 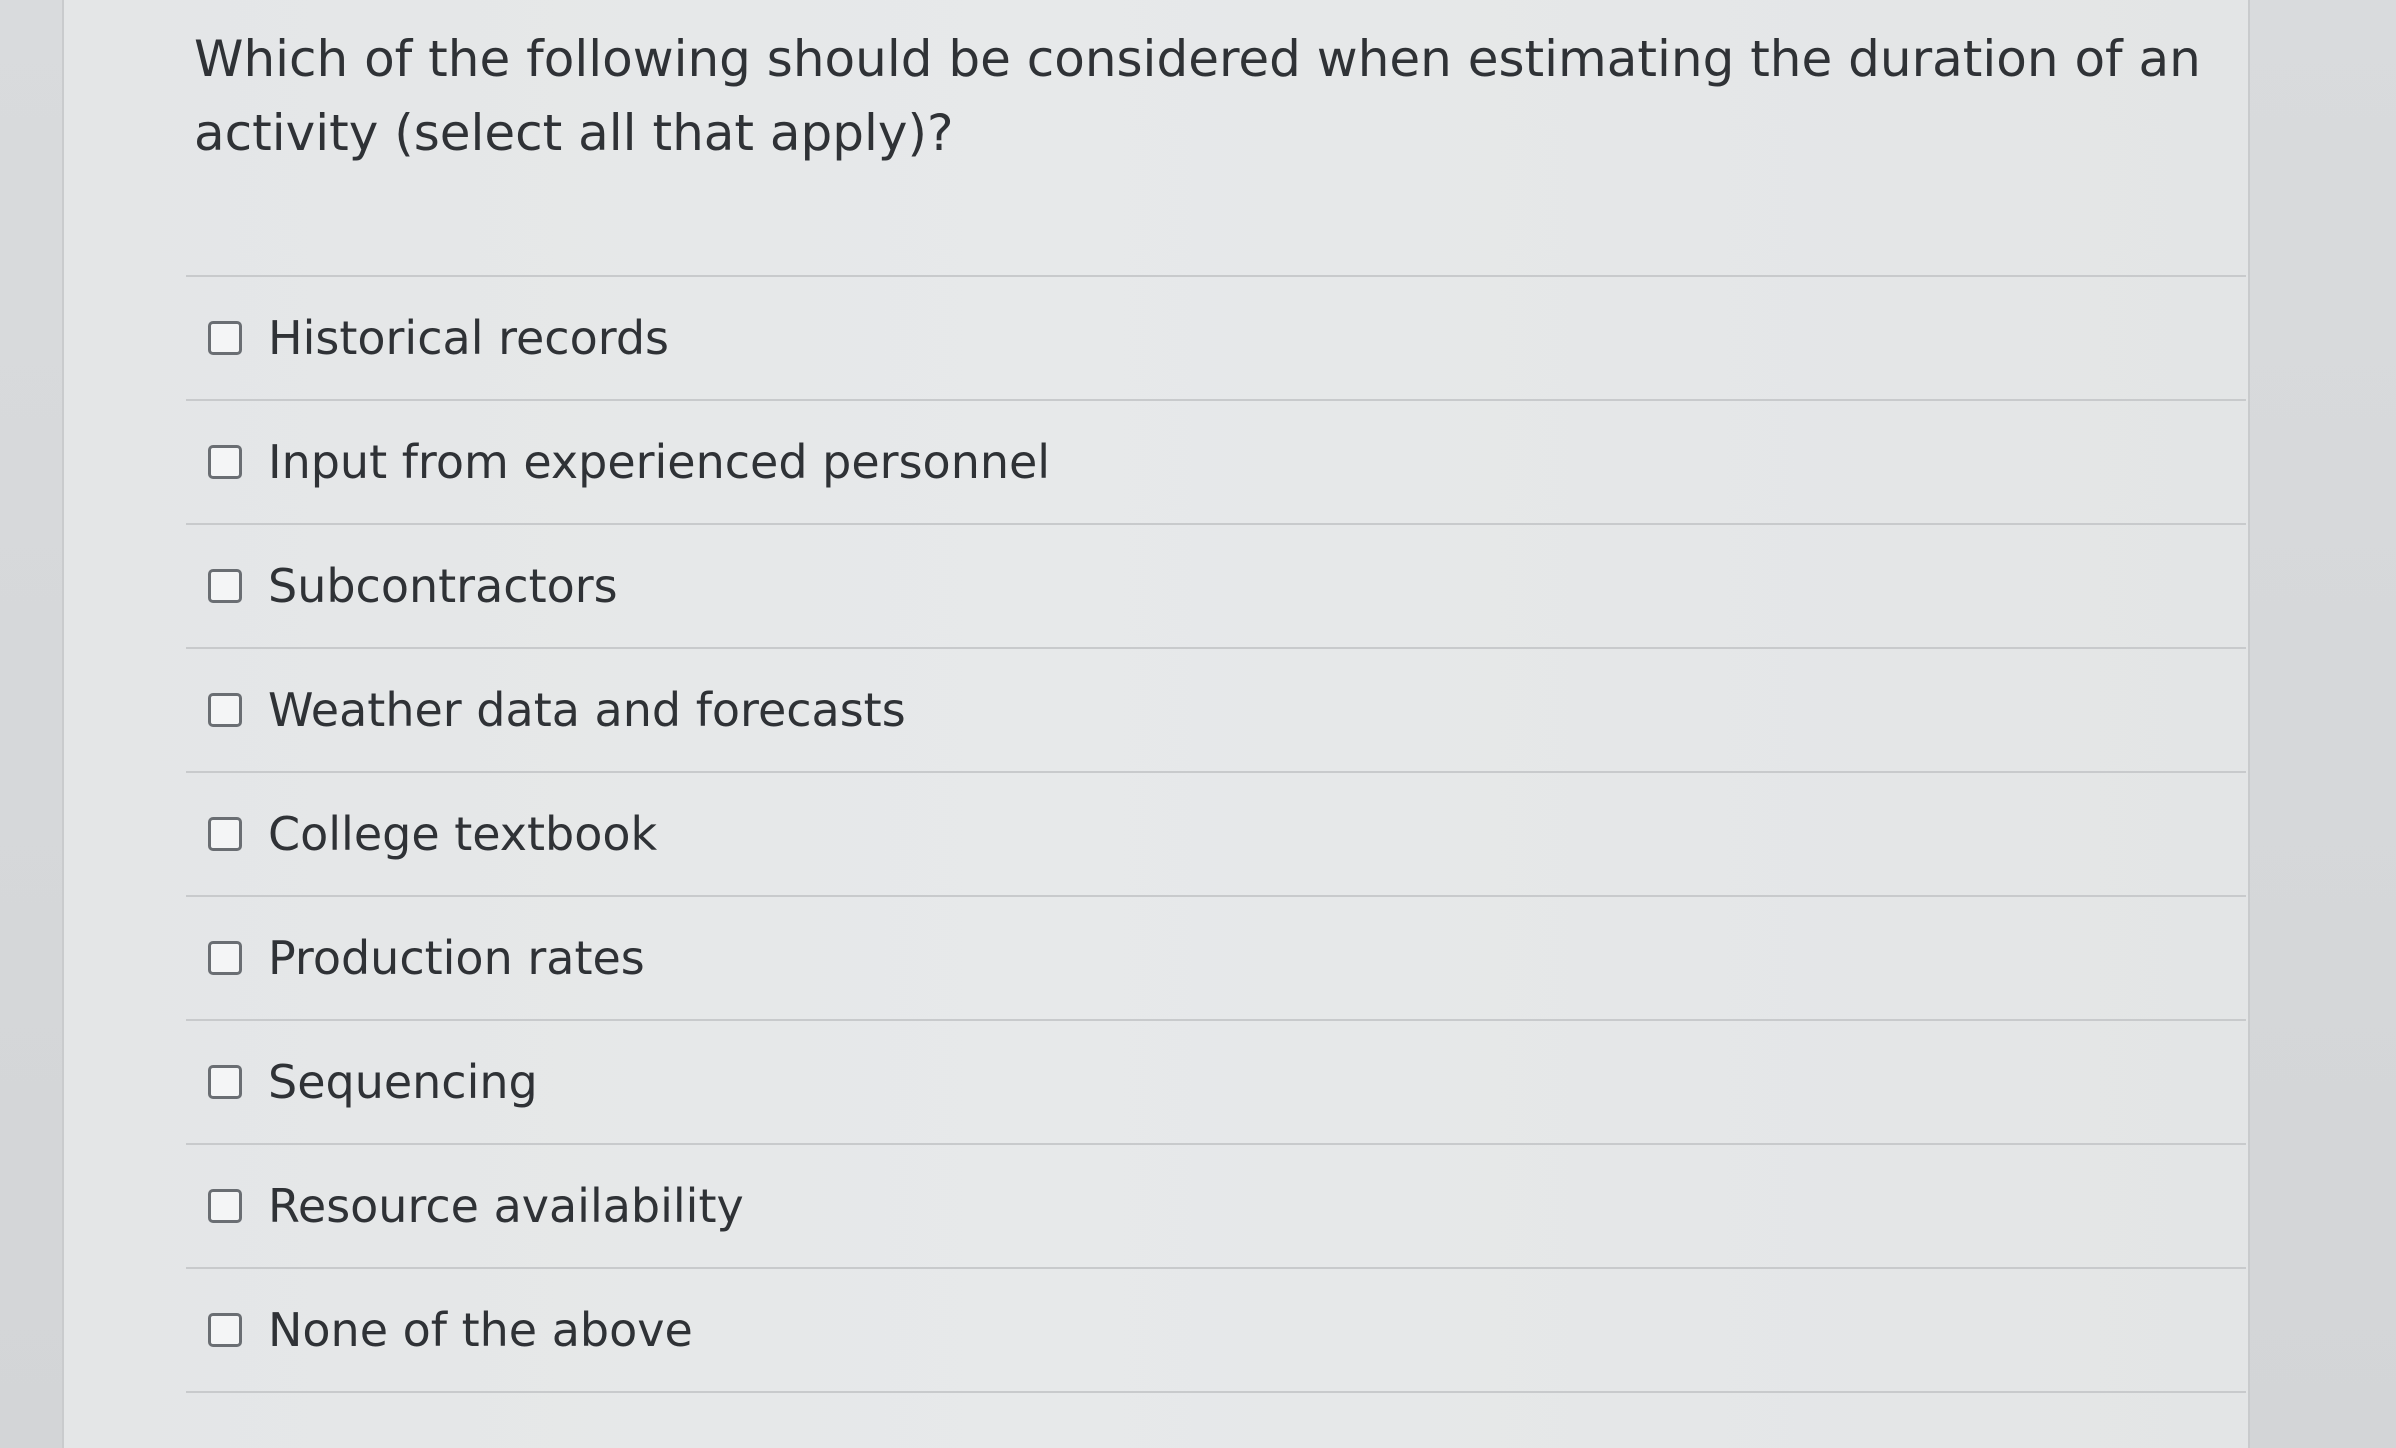 What do you see at coordinates (1216, 1207) in the screenshot?
I see `option-resource-availability: Resource availability` at bounding box center [1216, 1207].